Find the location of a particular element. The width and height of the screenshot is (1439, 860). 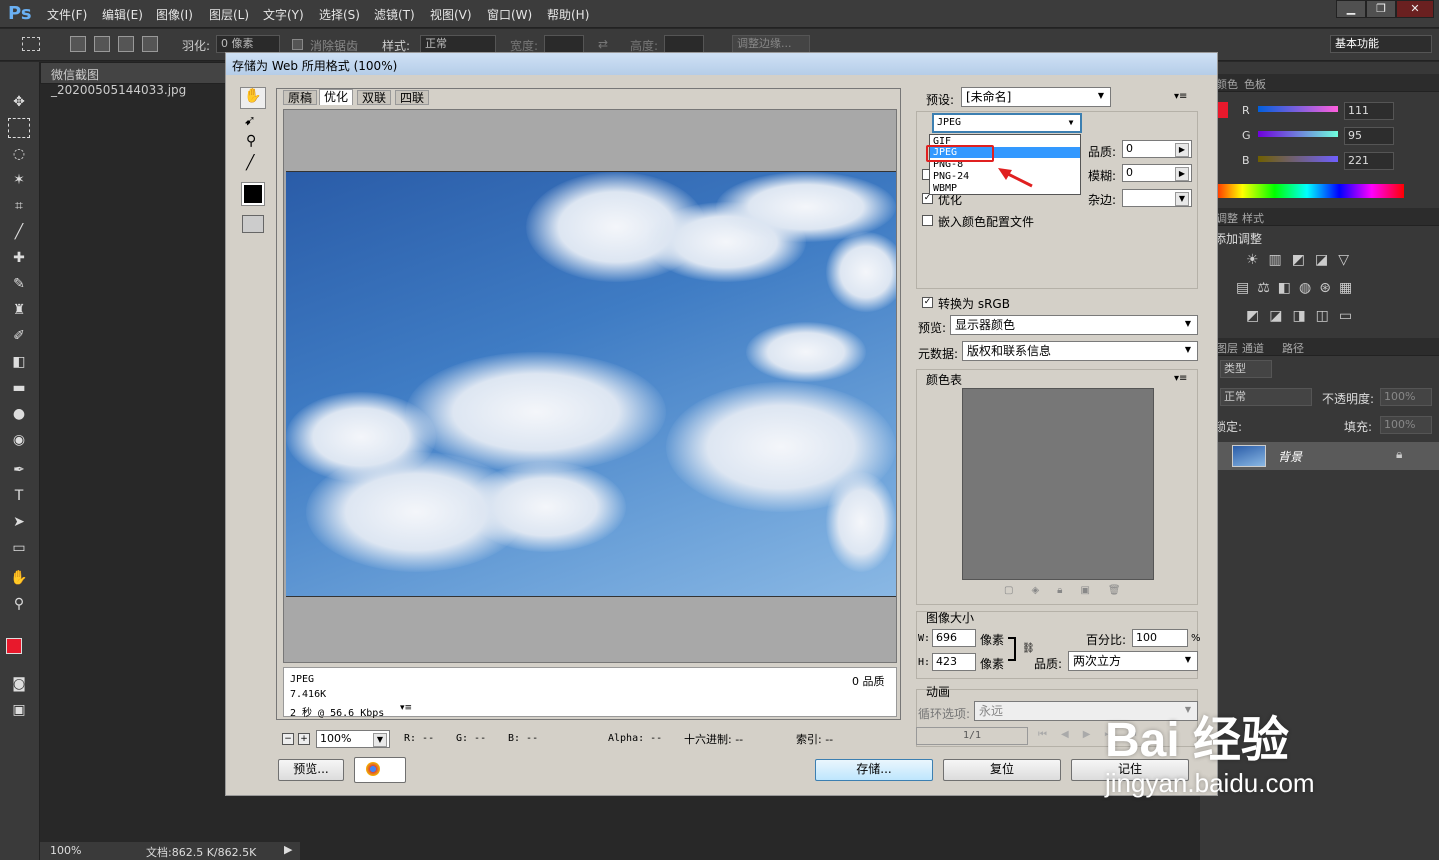

percent-field: 100 is located at coordinates (1160, 638).